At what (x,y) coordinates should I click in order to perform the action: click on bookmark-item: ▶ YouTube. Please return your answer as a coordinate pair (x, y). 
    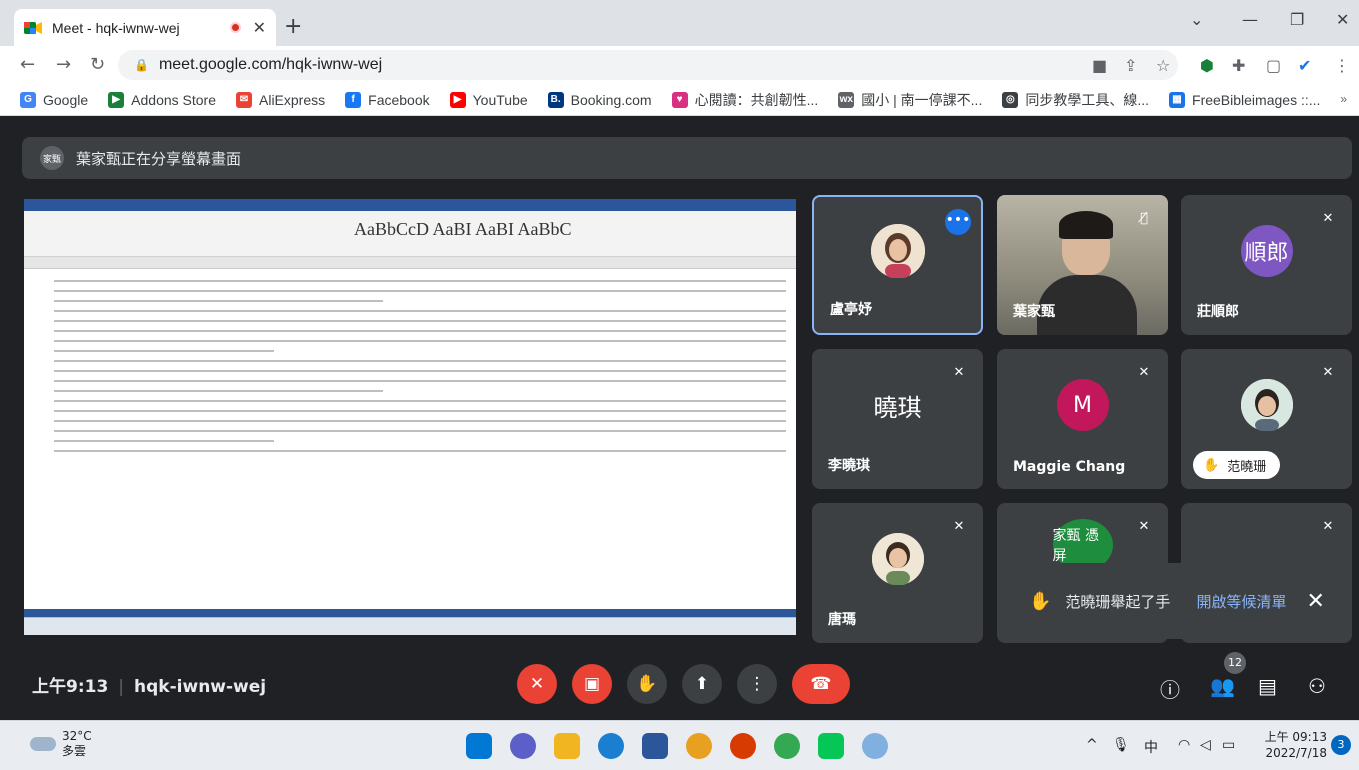
    Looking at the image, I should click on (488, 99).